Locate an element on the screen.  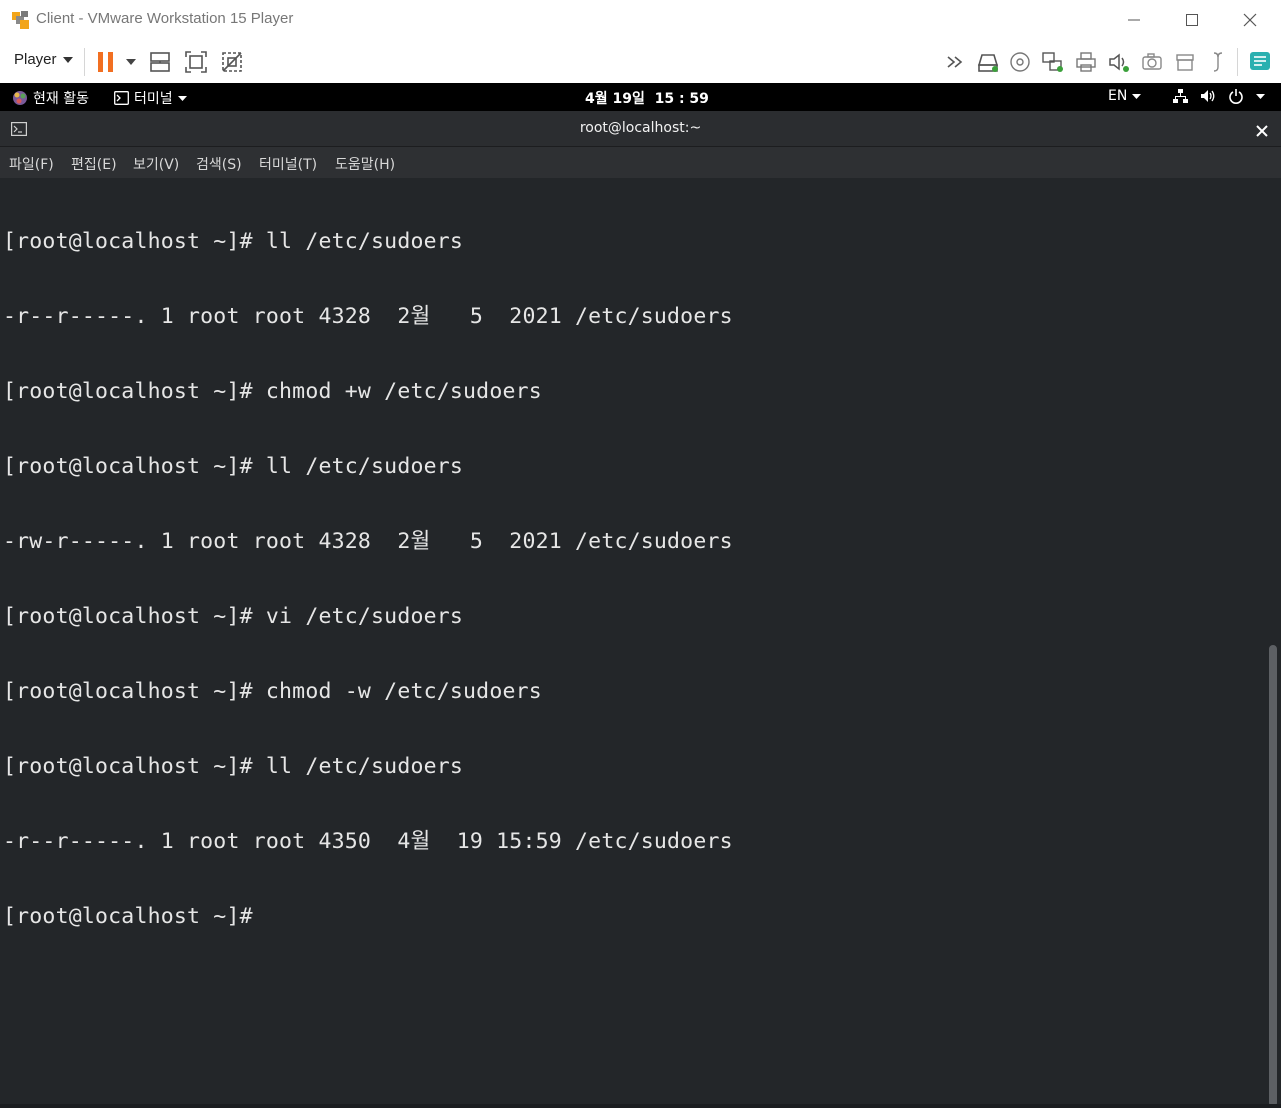
window-bottom-edge is located at coordinates (640, 1106).